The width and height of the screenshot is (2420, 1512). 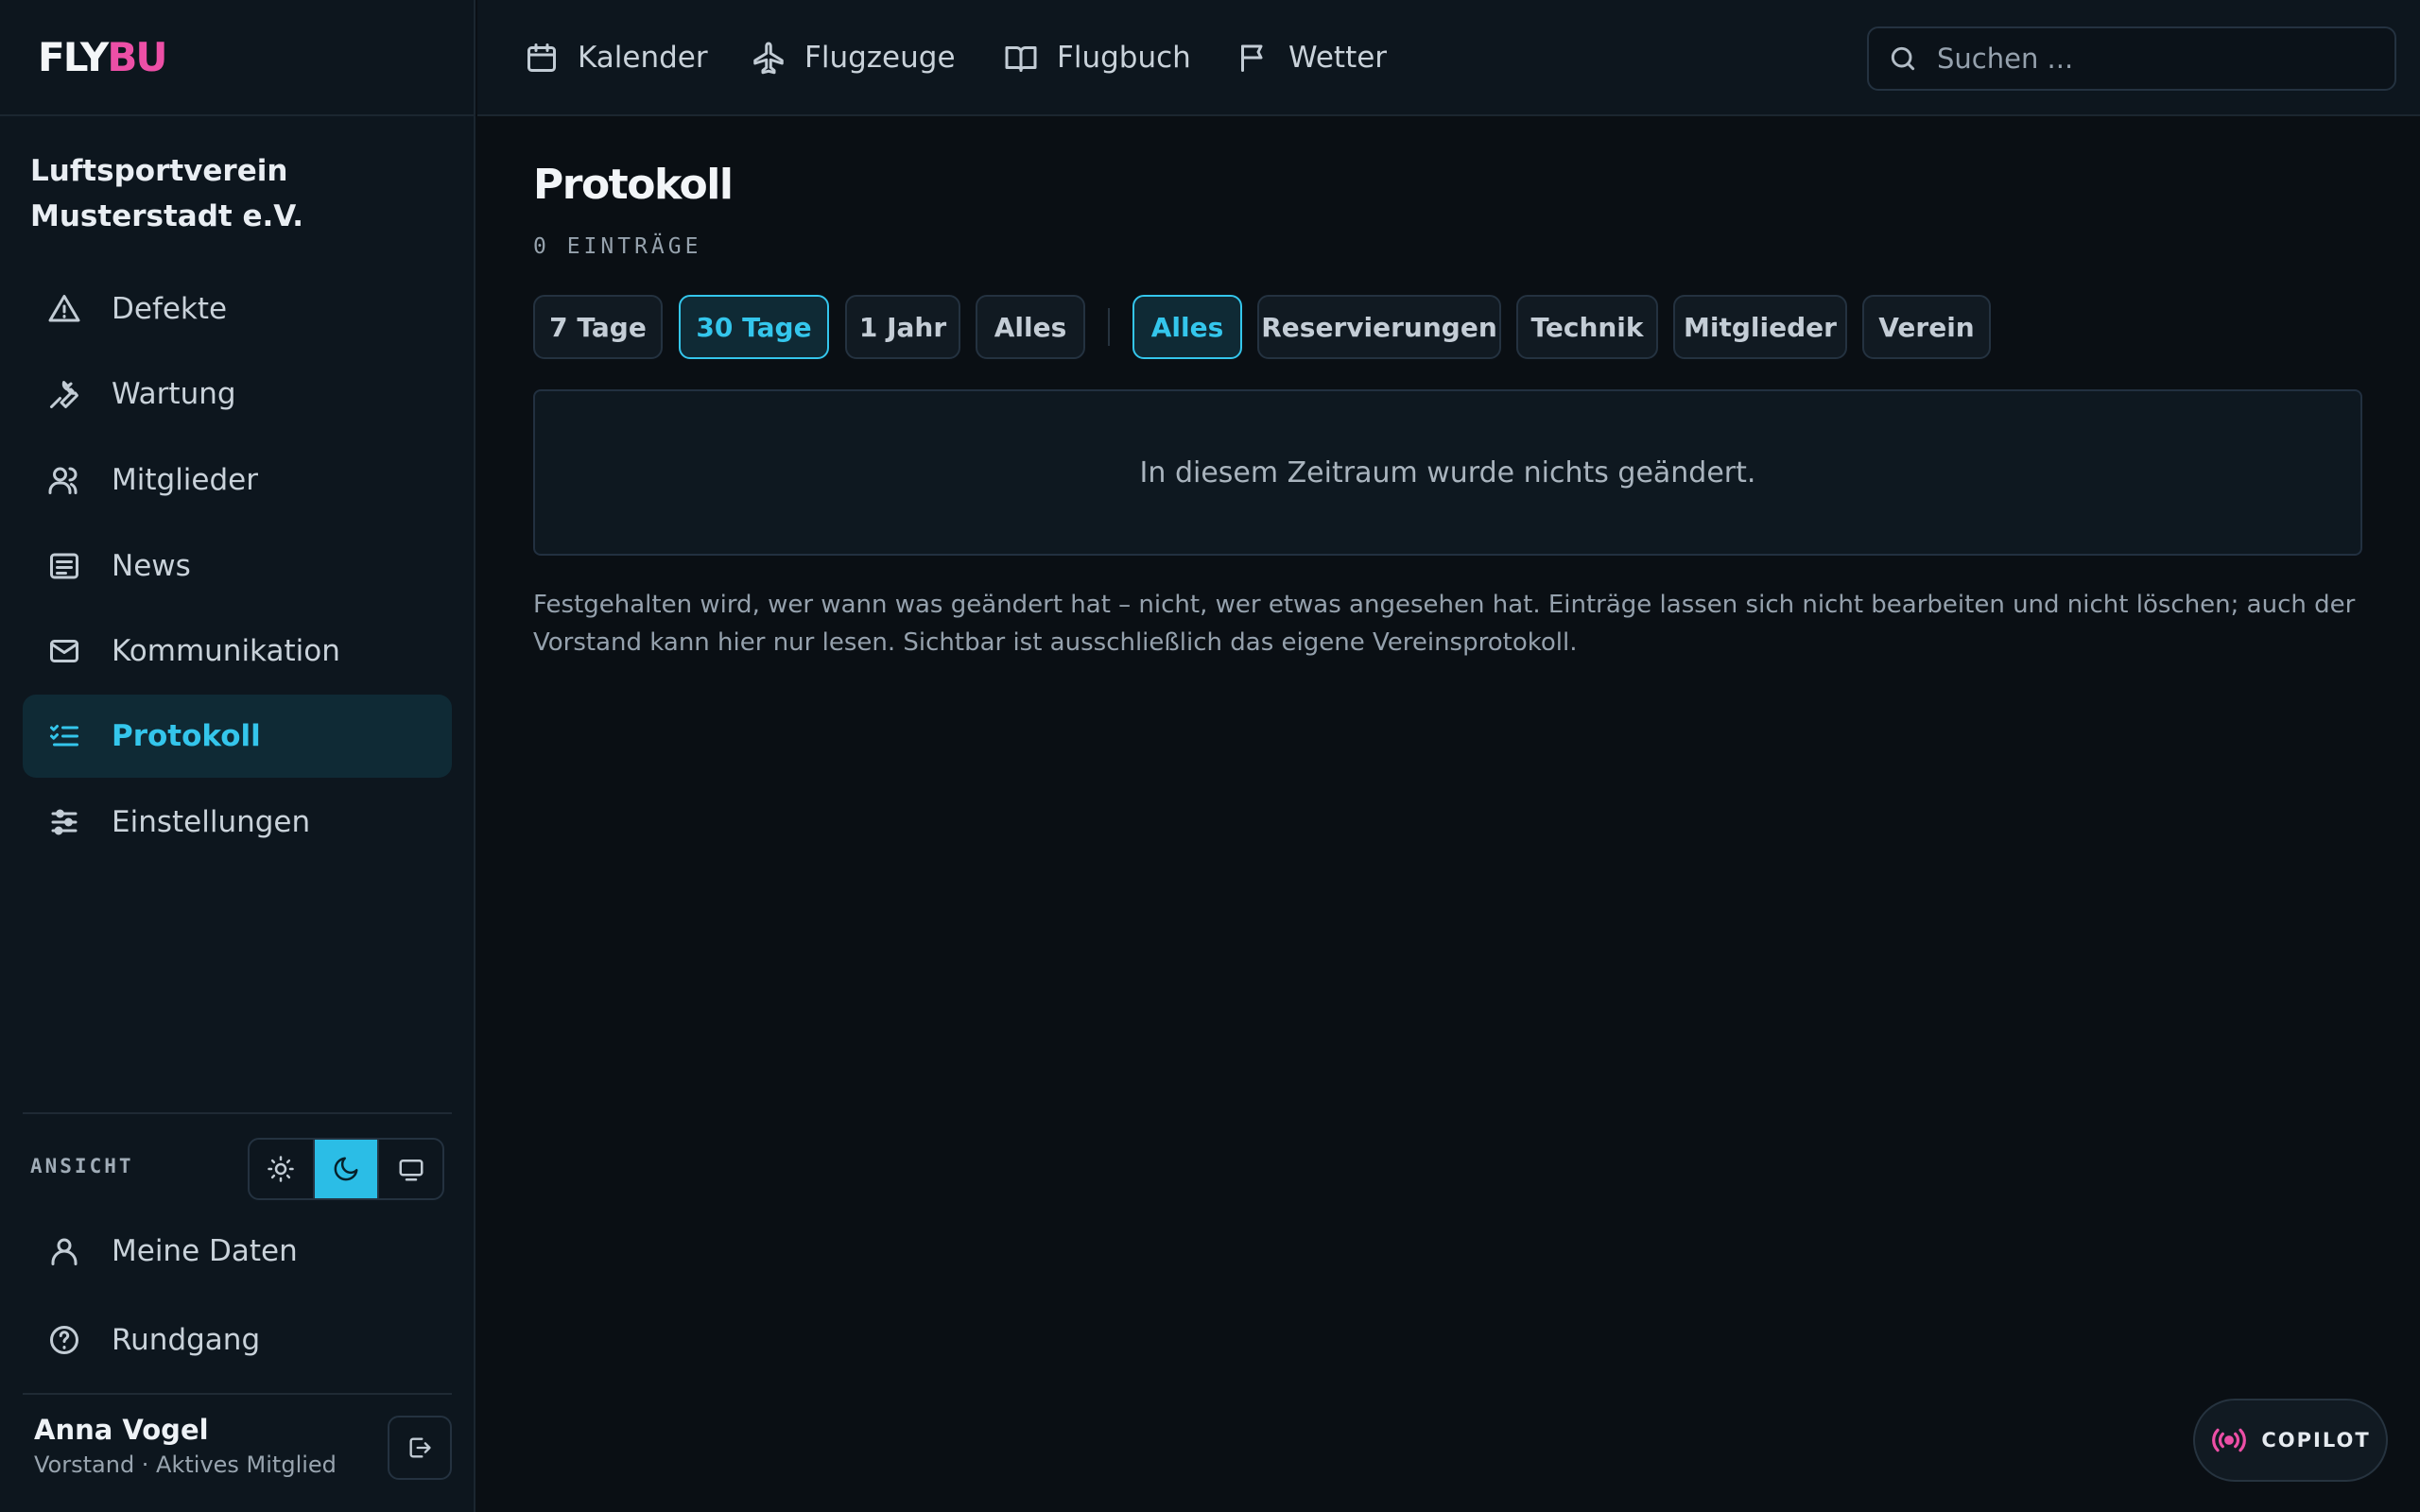 What do you see at coordinates (237, 566) in the screenshot?
I see `sidebar-item-news: News` at bounding box center [237, 566].